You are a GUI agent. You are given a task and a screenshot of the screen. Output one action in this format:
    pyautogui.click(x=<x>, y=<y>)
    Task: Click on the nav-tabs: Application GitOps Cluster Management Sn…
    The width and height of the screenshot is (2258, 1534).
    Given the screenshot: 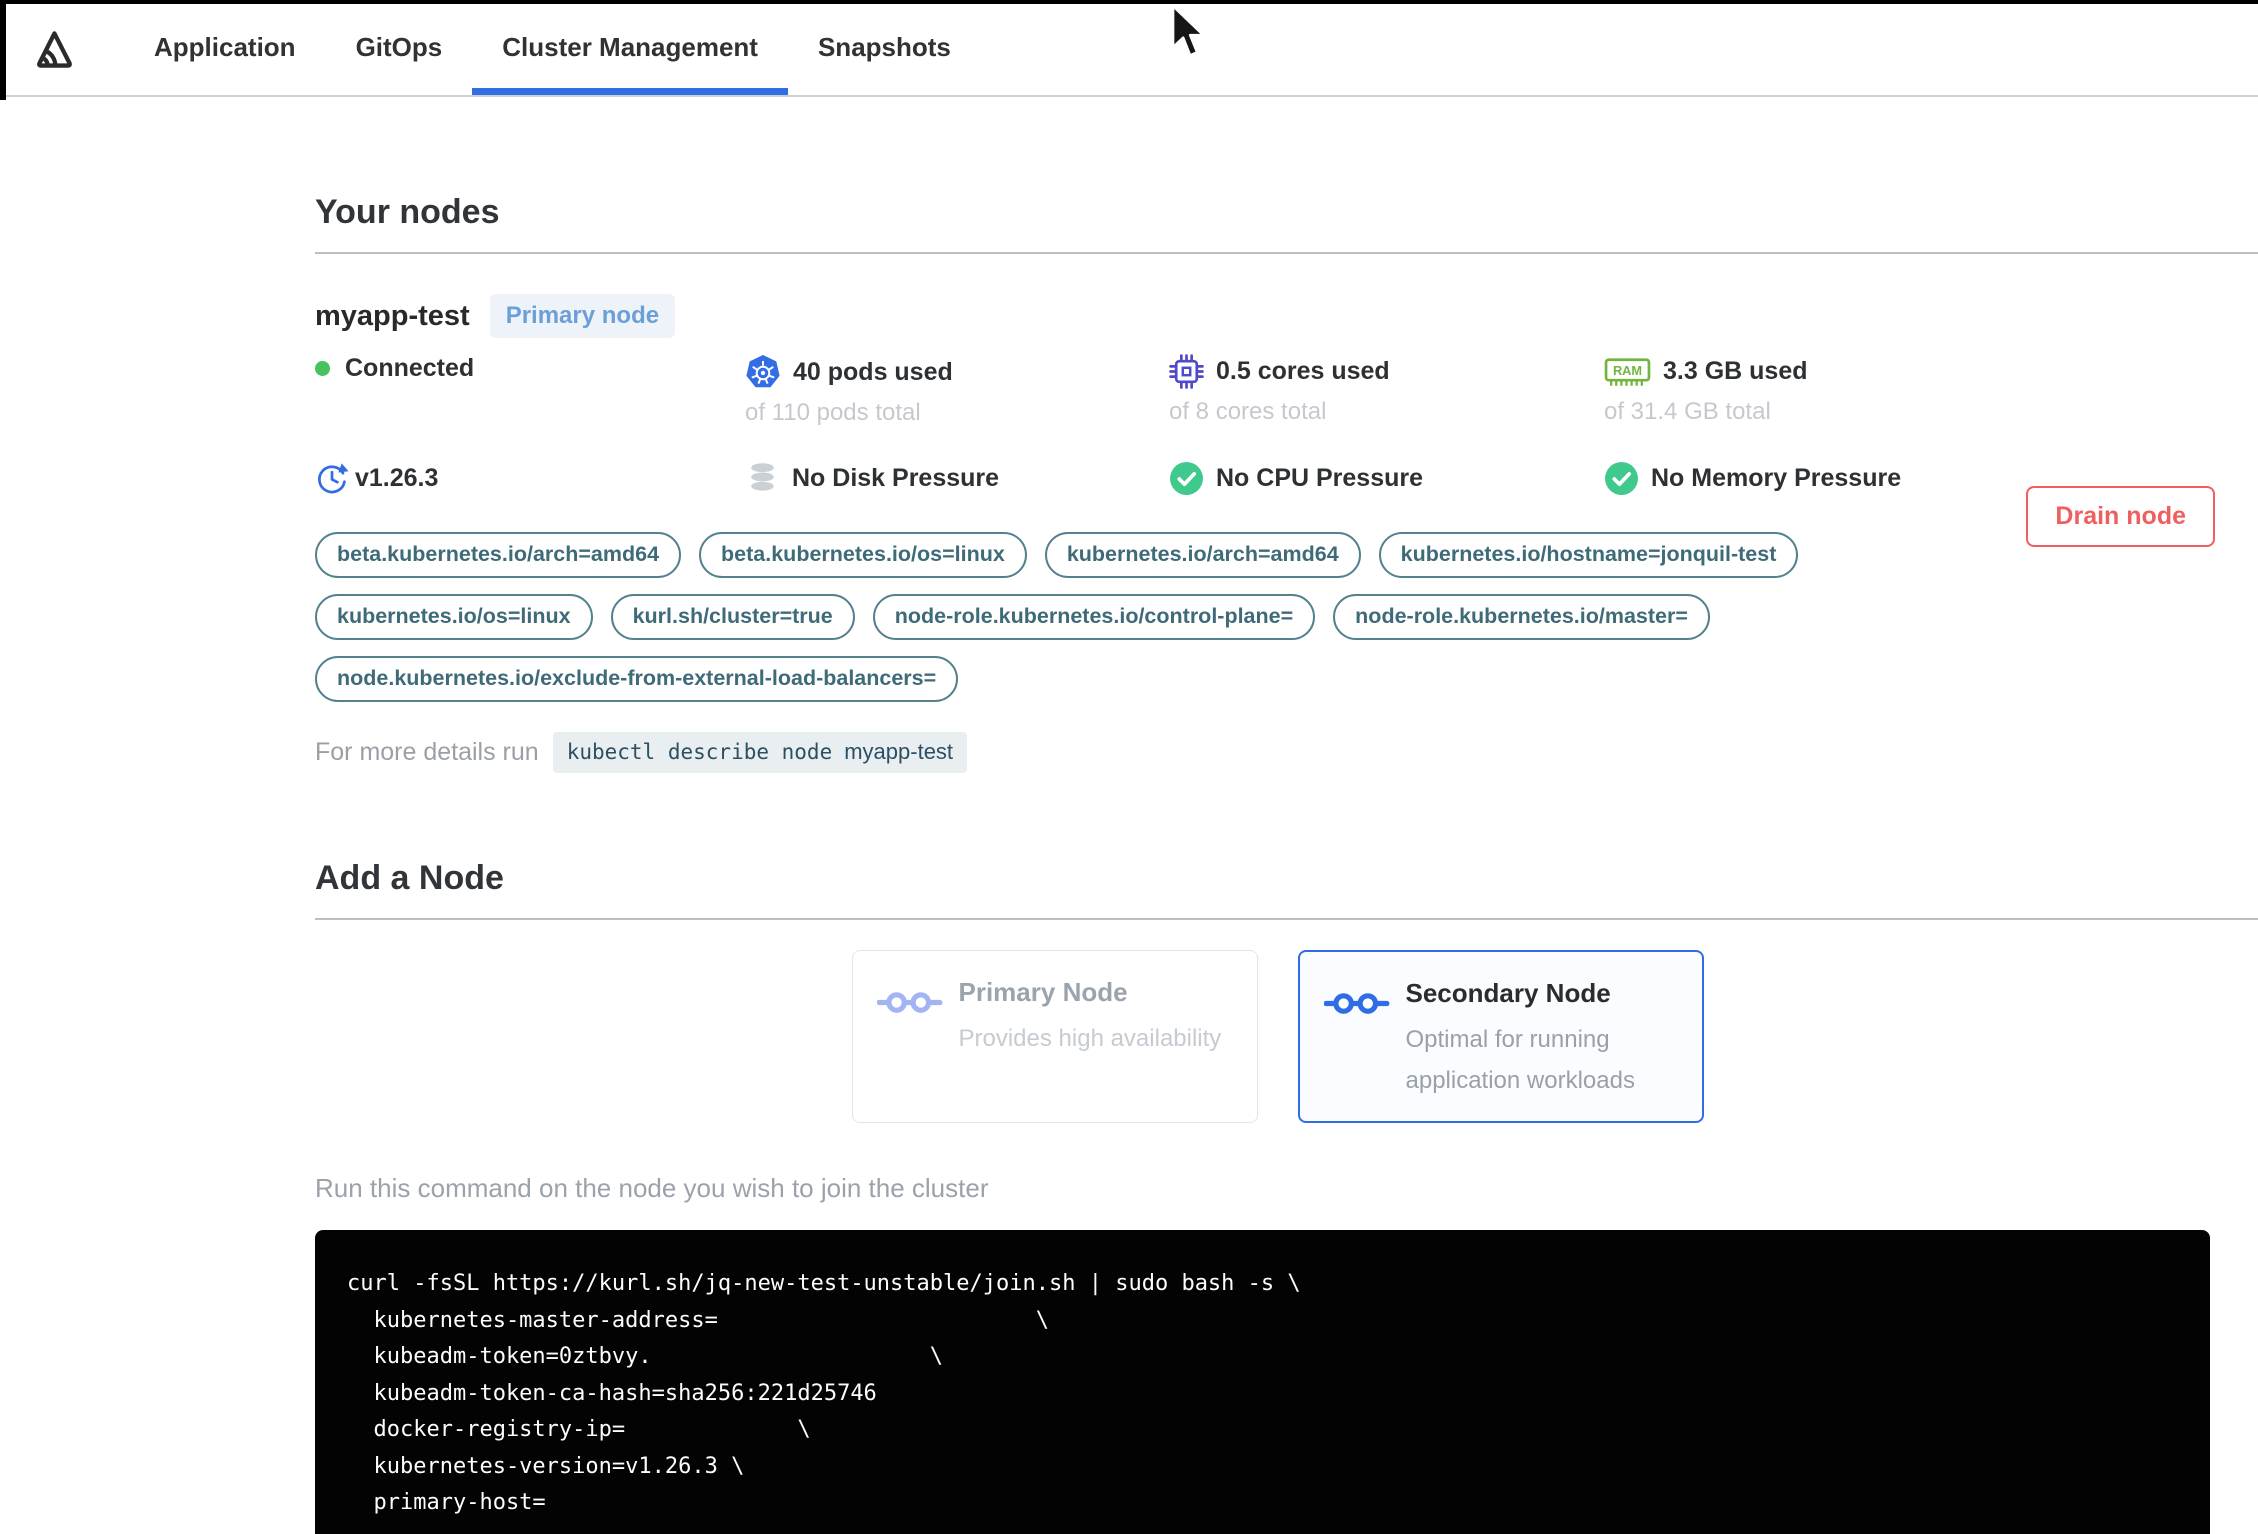 What is the action you would take?
    pyautogui.click(x=552, y=47)
    